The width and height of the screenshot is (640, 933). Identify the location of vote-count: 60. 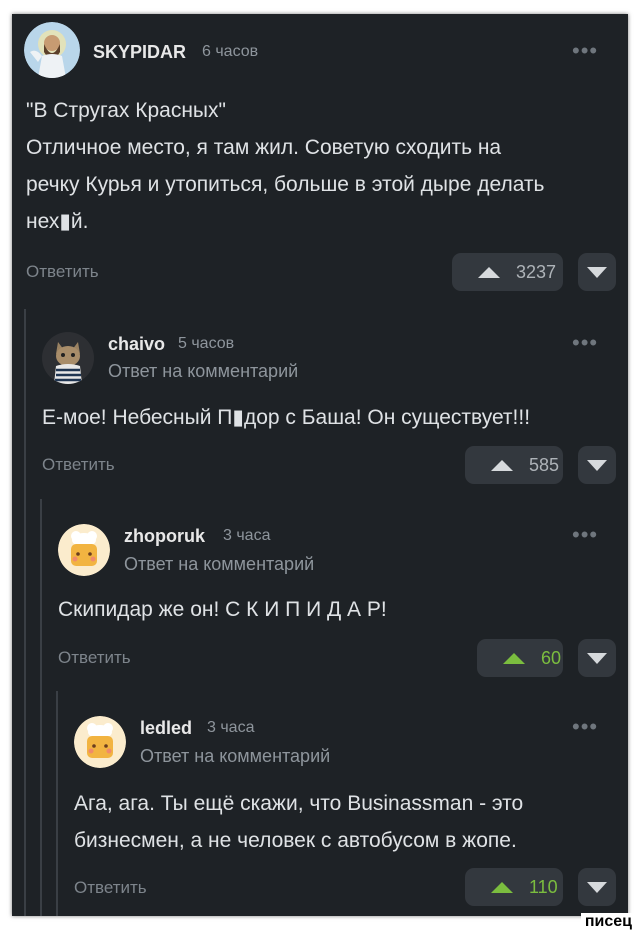
(551, 657).